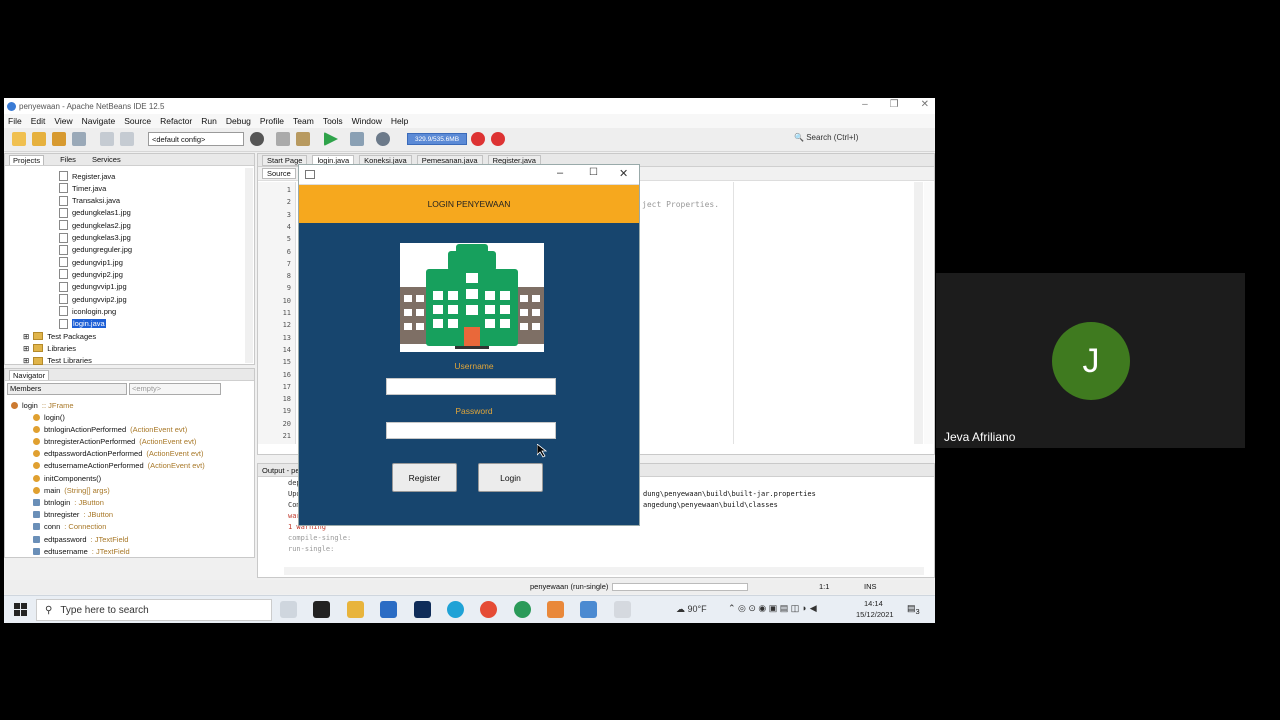  I want to click on menu-file: File, so click(15, 121).